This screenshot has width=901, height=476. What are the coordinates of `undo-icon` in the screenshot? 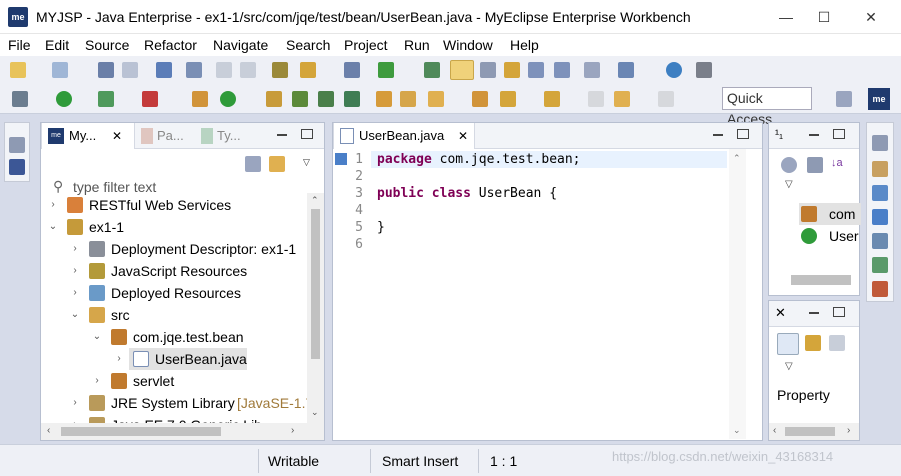 It's located at (224, 70).